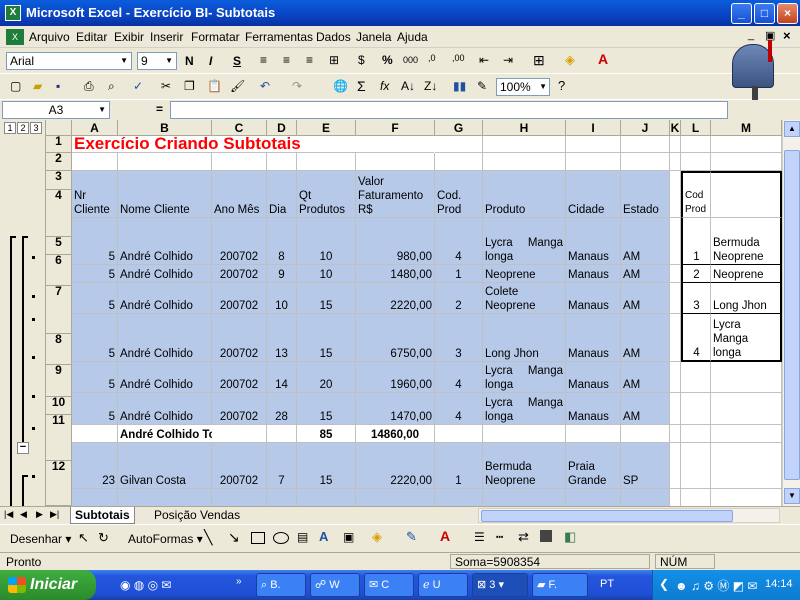 The image size is (800, 600). What do you see at coordinates (91, 37) in the screenshot?
I see `menu-editar: Editar` at bounding box center [91, 37].